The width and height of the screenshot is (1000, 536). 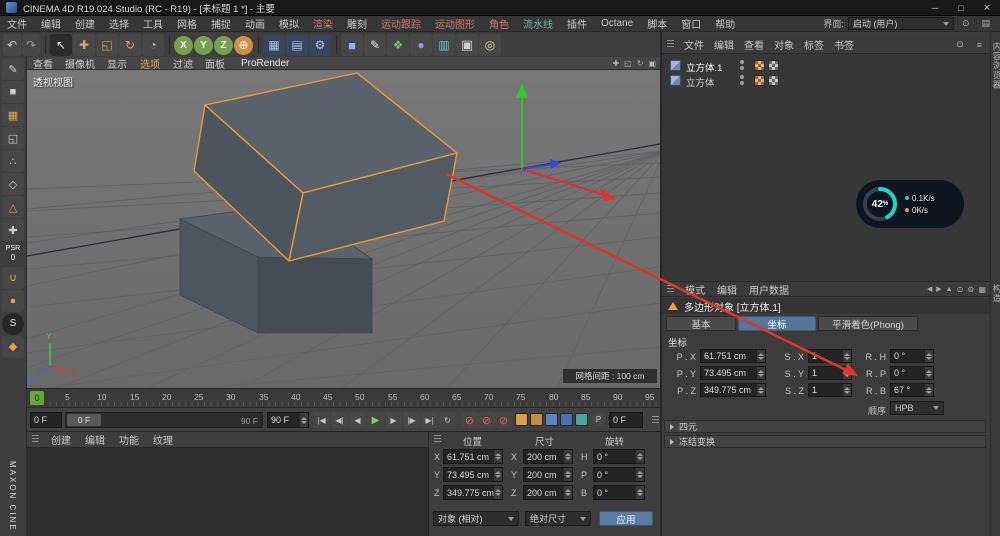 I want to click on z-axis-lock-button: Z, so click(x=223, y=45).